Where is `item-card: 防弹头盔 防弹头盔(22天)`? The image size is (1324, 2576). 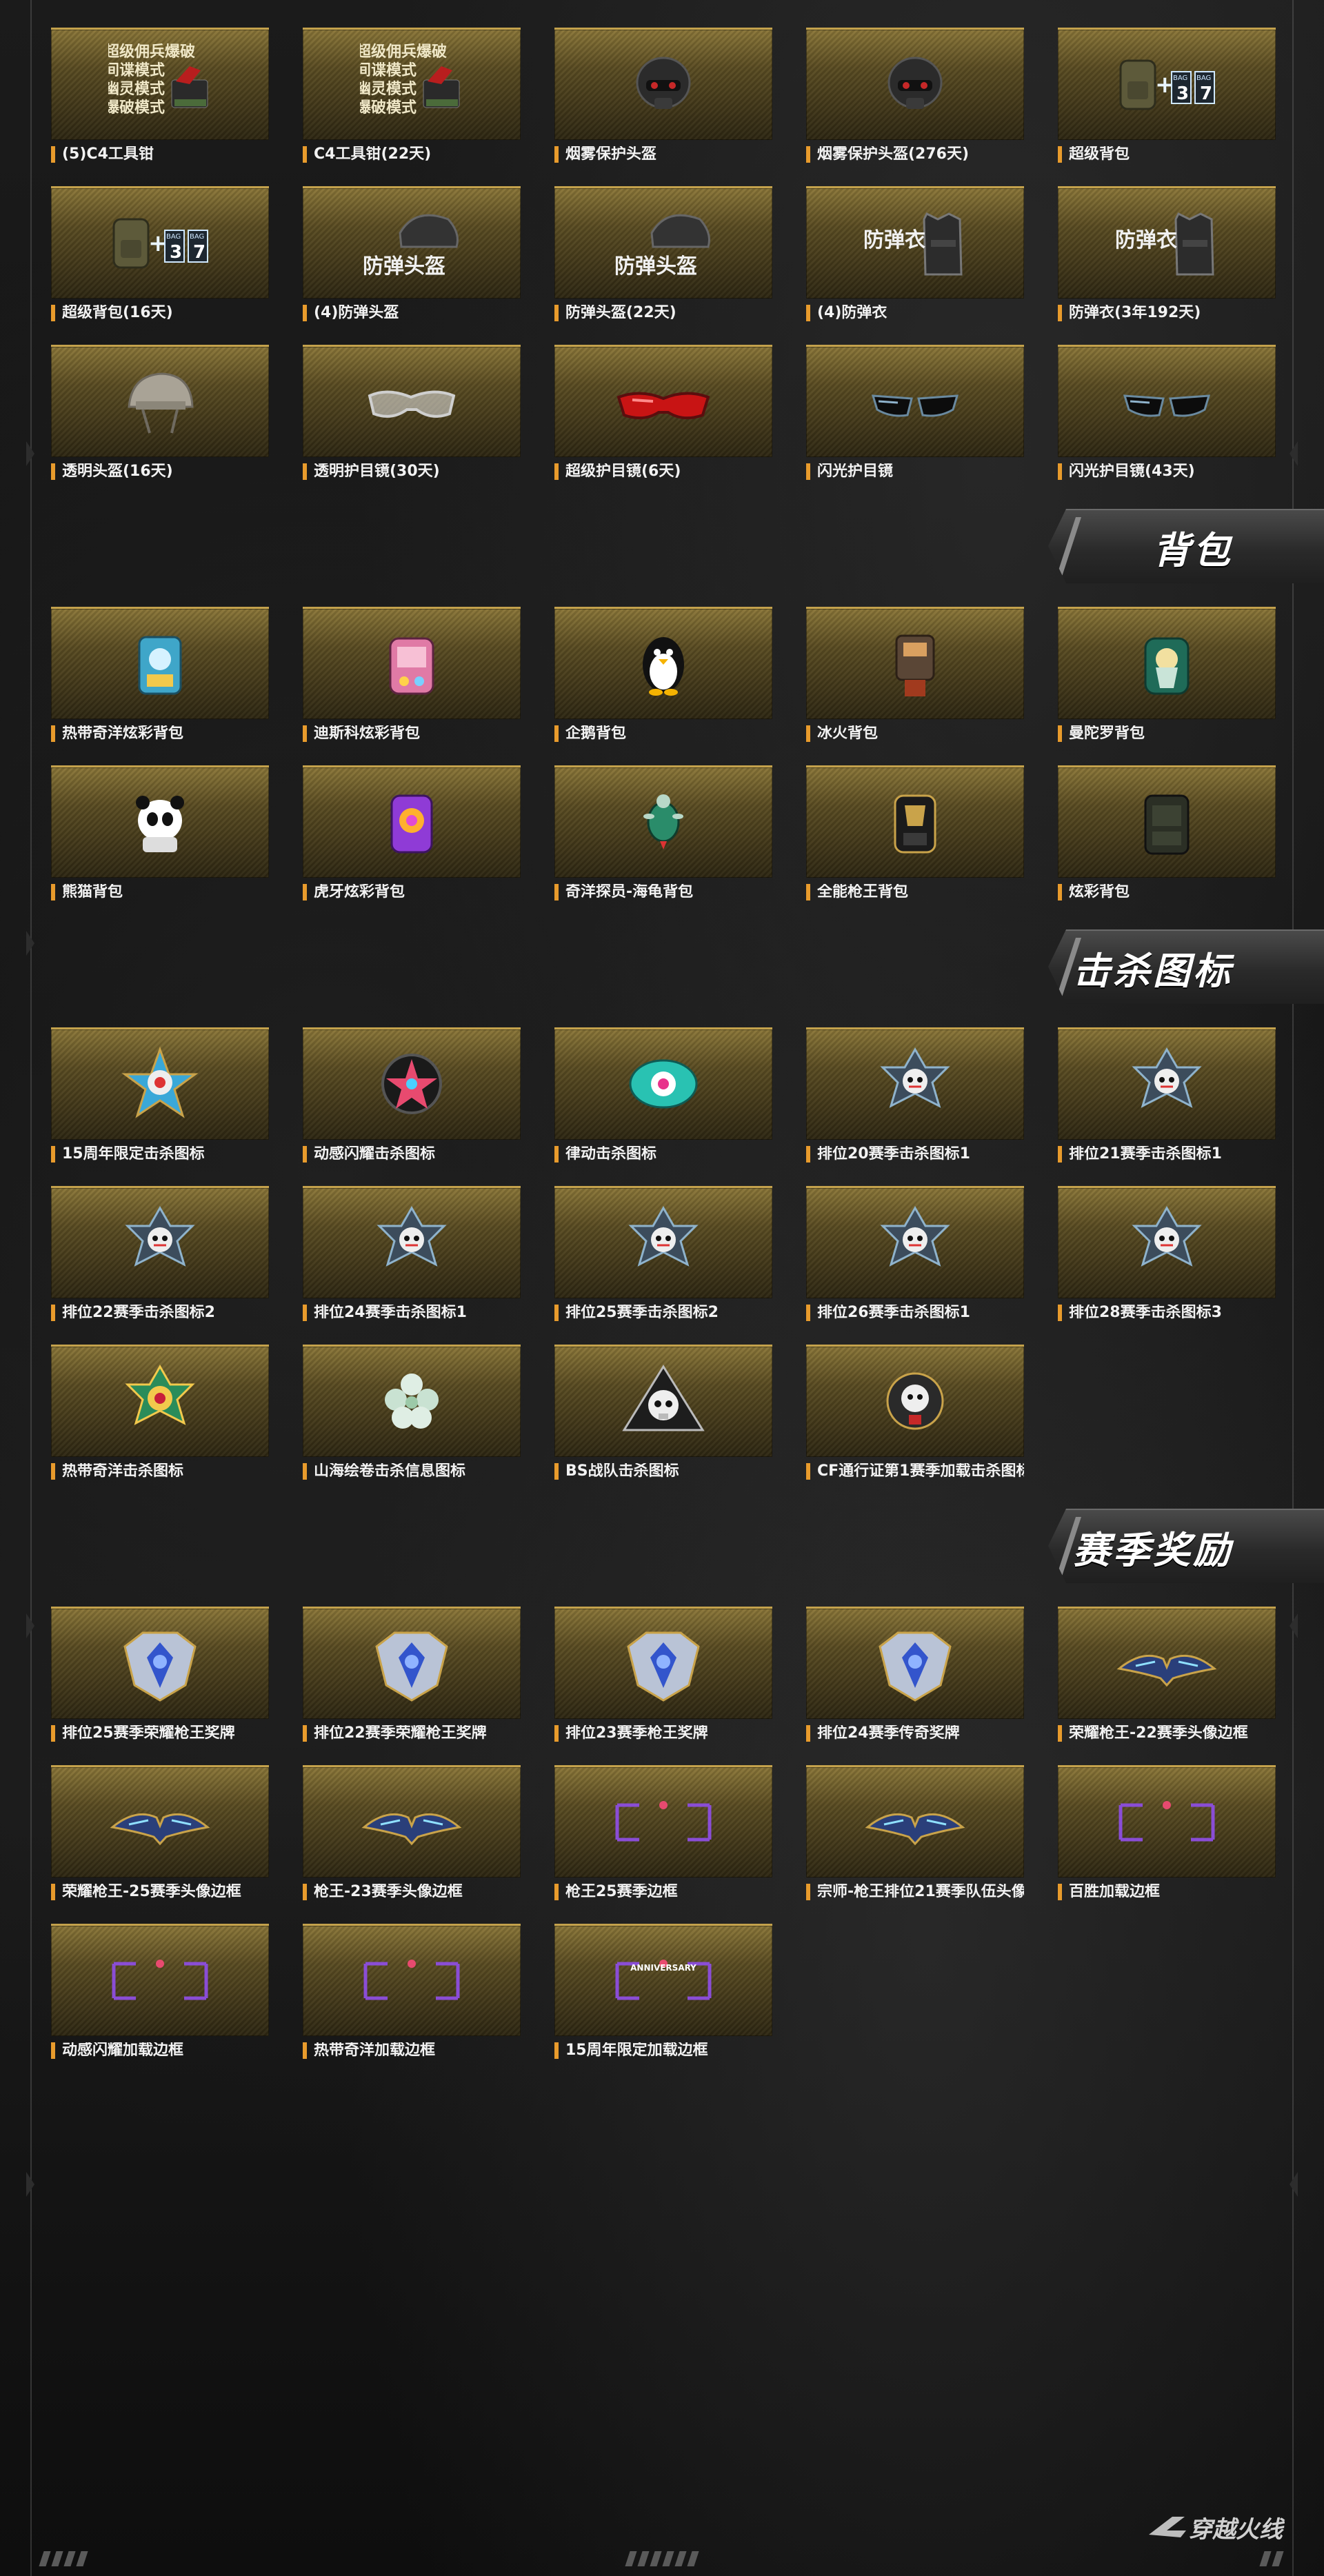
item-card: 防弹头盔 防弹头盔(22天) is located at coordinates (663, 255).